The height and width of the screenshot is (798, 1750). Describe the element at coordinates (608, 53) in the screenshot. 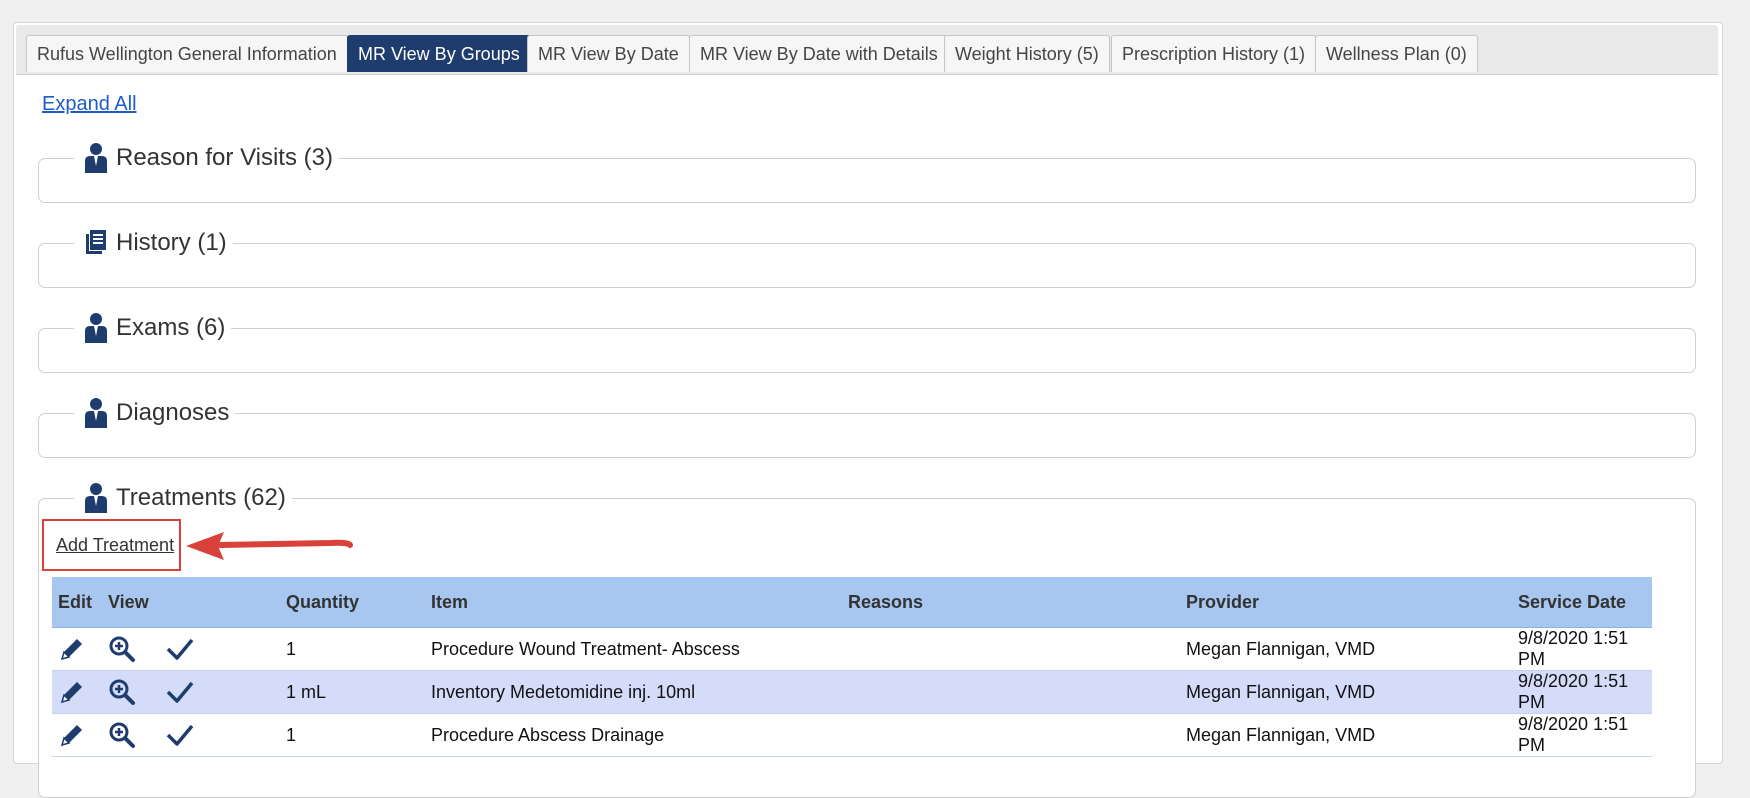

I see `tab-mr-view-by-date: MR View By Date` at that location.